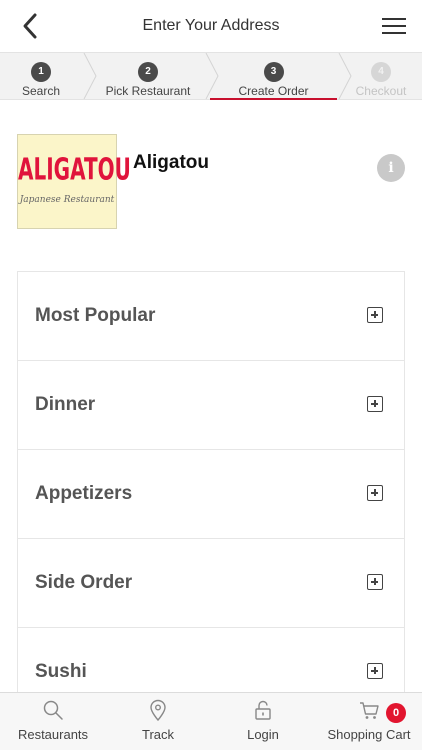 The width and height of the screenshot is (422, 750). I want to click on search-icon, so click(53, 710).